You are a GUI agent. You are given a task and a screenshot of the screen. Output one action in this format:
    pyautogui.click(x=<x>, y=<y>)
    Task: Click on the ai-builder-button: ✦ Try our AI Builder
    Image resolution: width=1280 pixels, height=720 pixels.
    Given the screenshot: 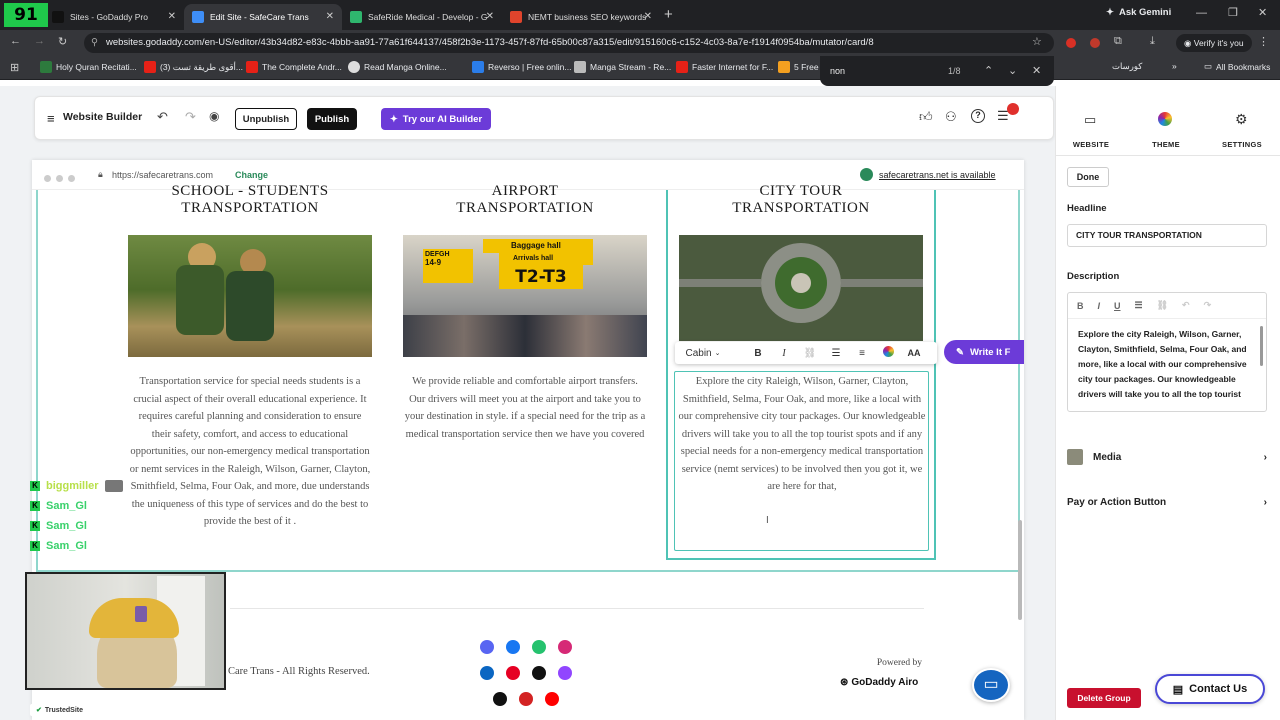 What is the action you would take?
    pyautogui.click(x=436, y=119)
    